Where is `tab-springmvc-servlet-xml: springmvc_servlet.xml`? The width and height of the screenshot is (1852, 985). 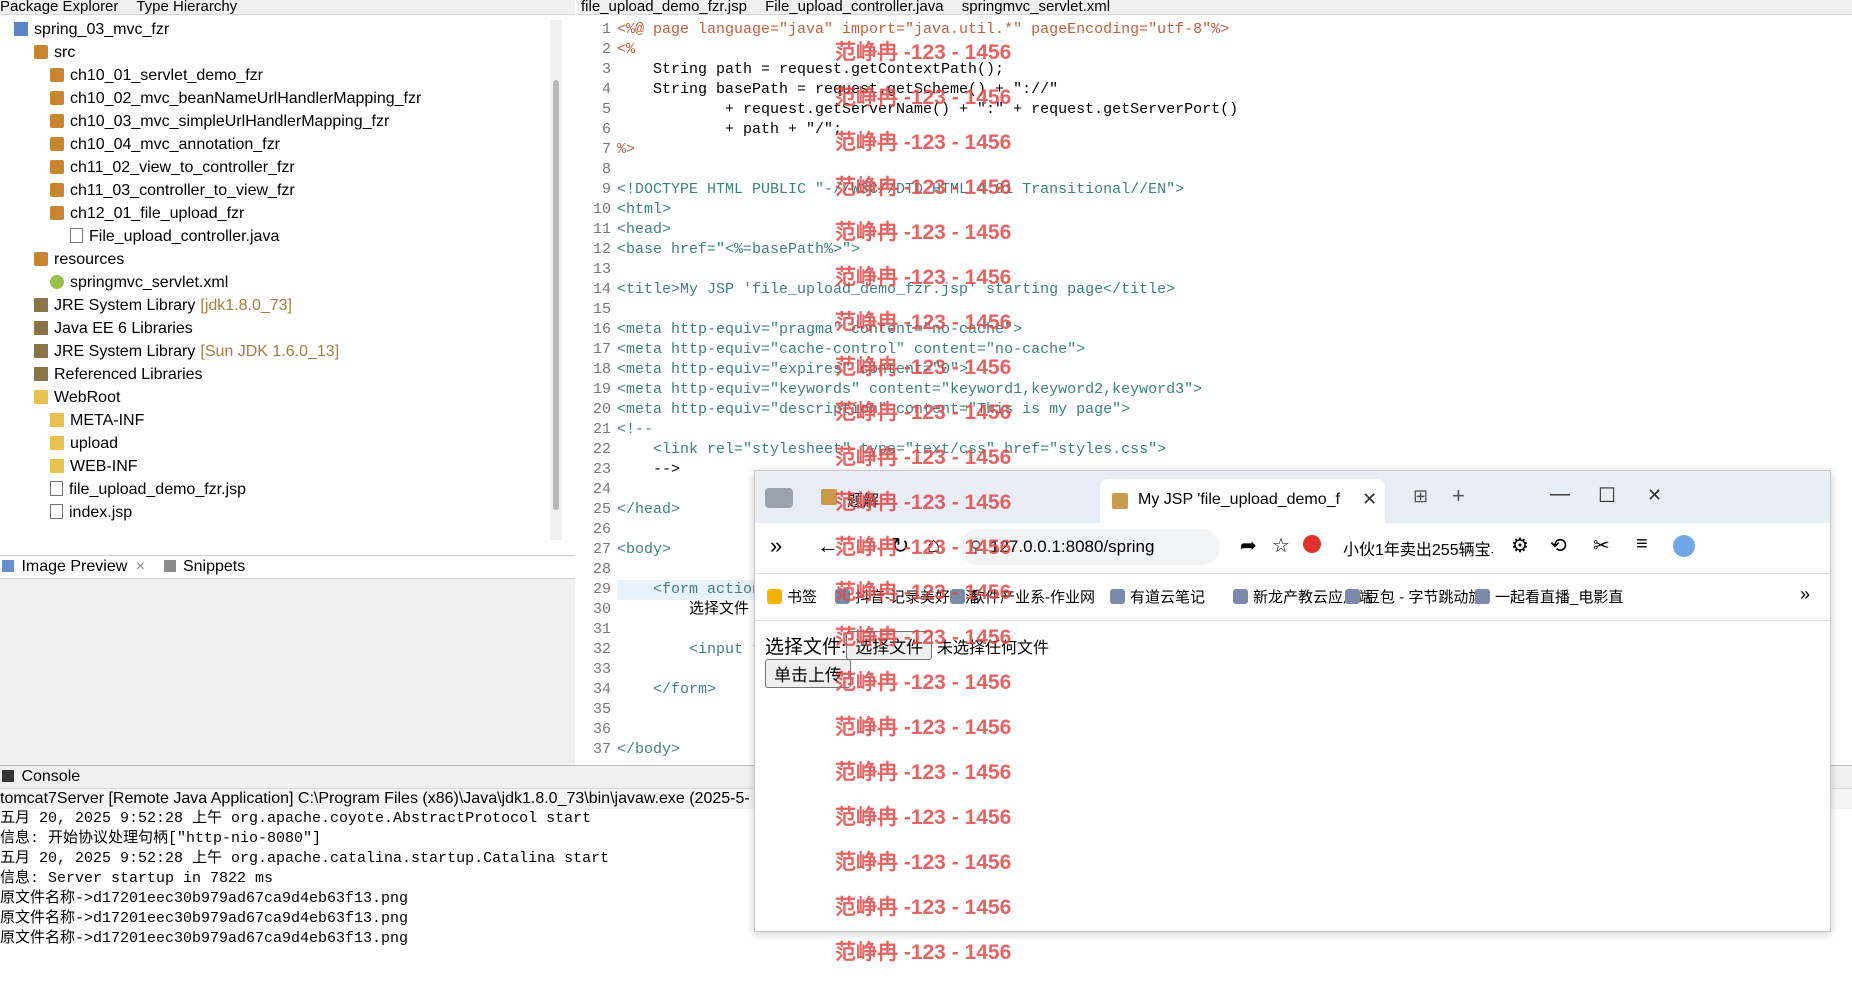
tab-springmvc-servlet-xml: springmvc_servlet.xml is located at coordinates (1036, 7).